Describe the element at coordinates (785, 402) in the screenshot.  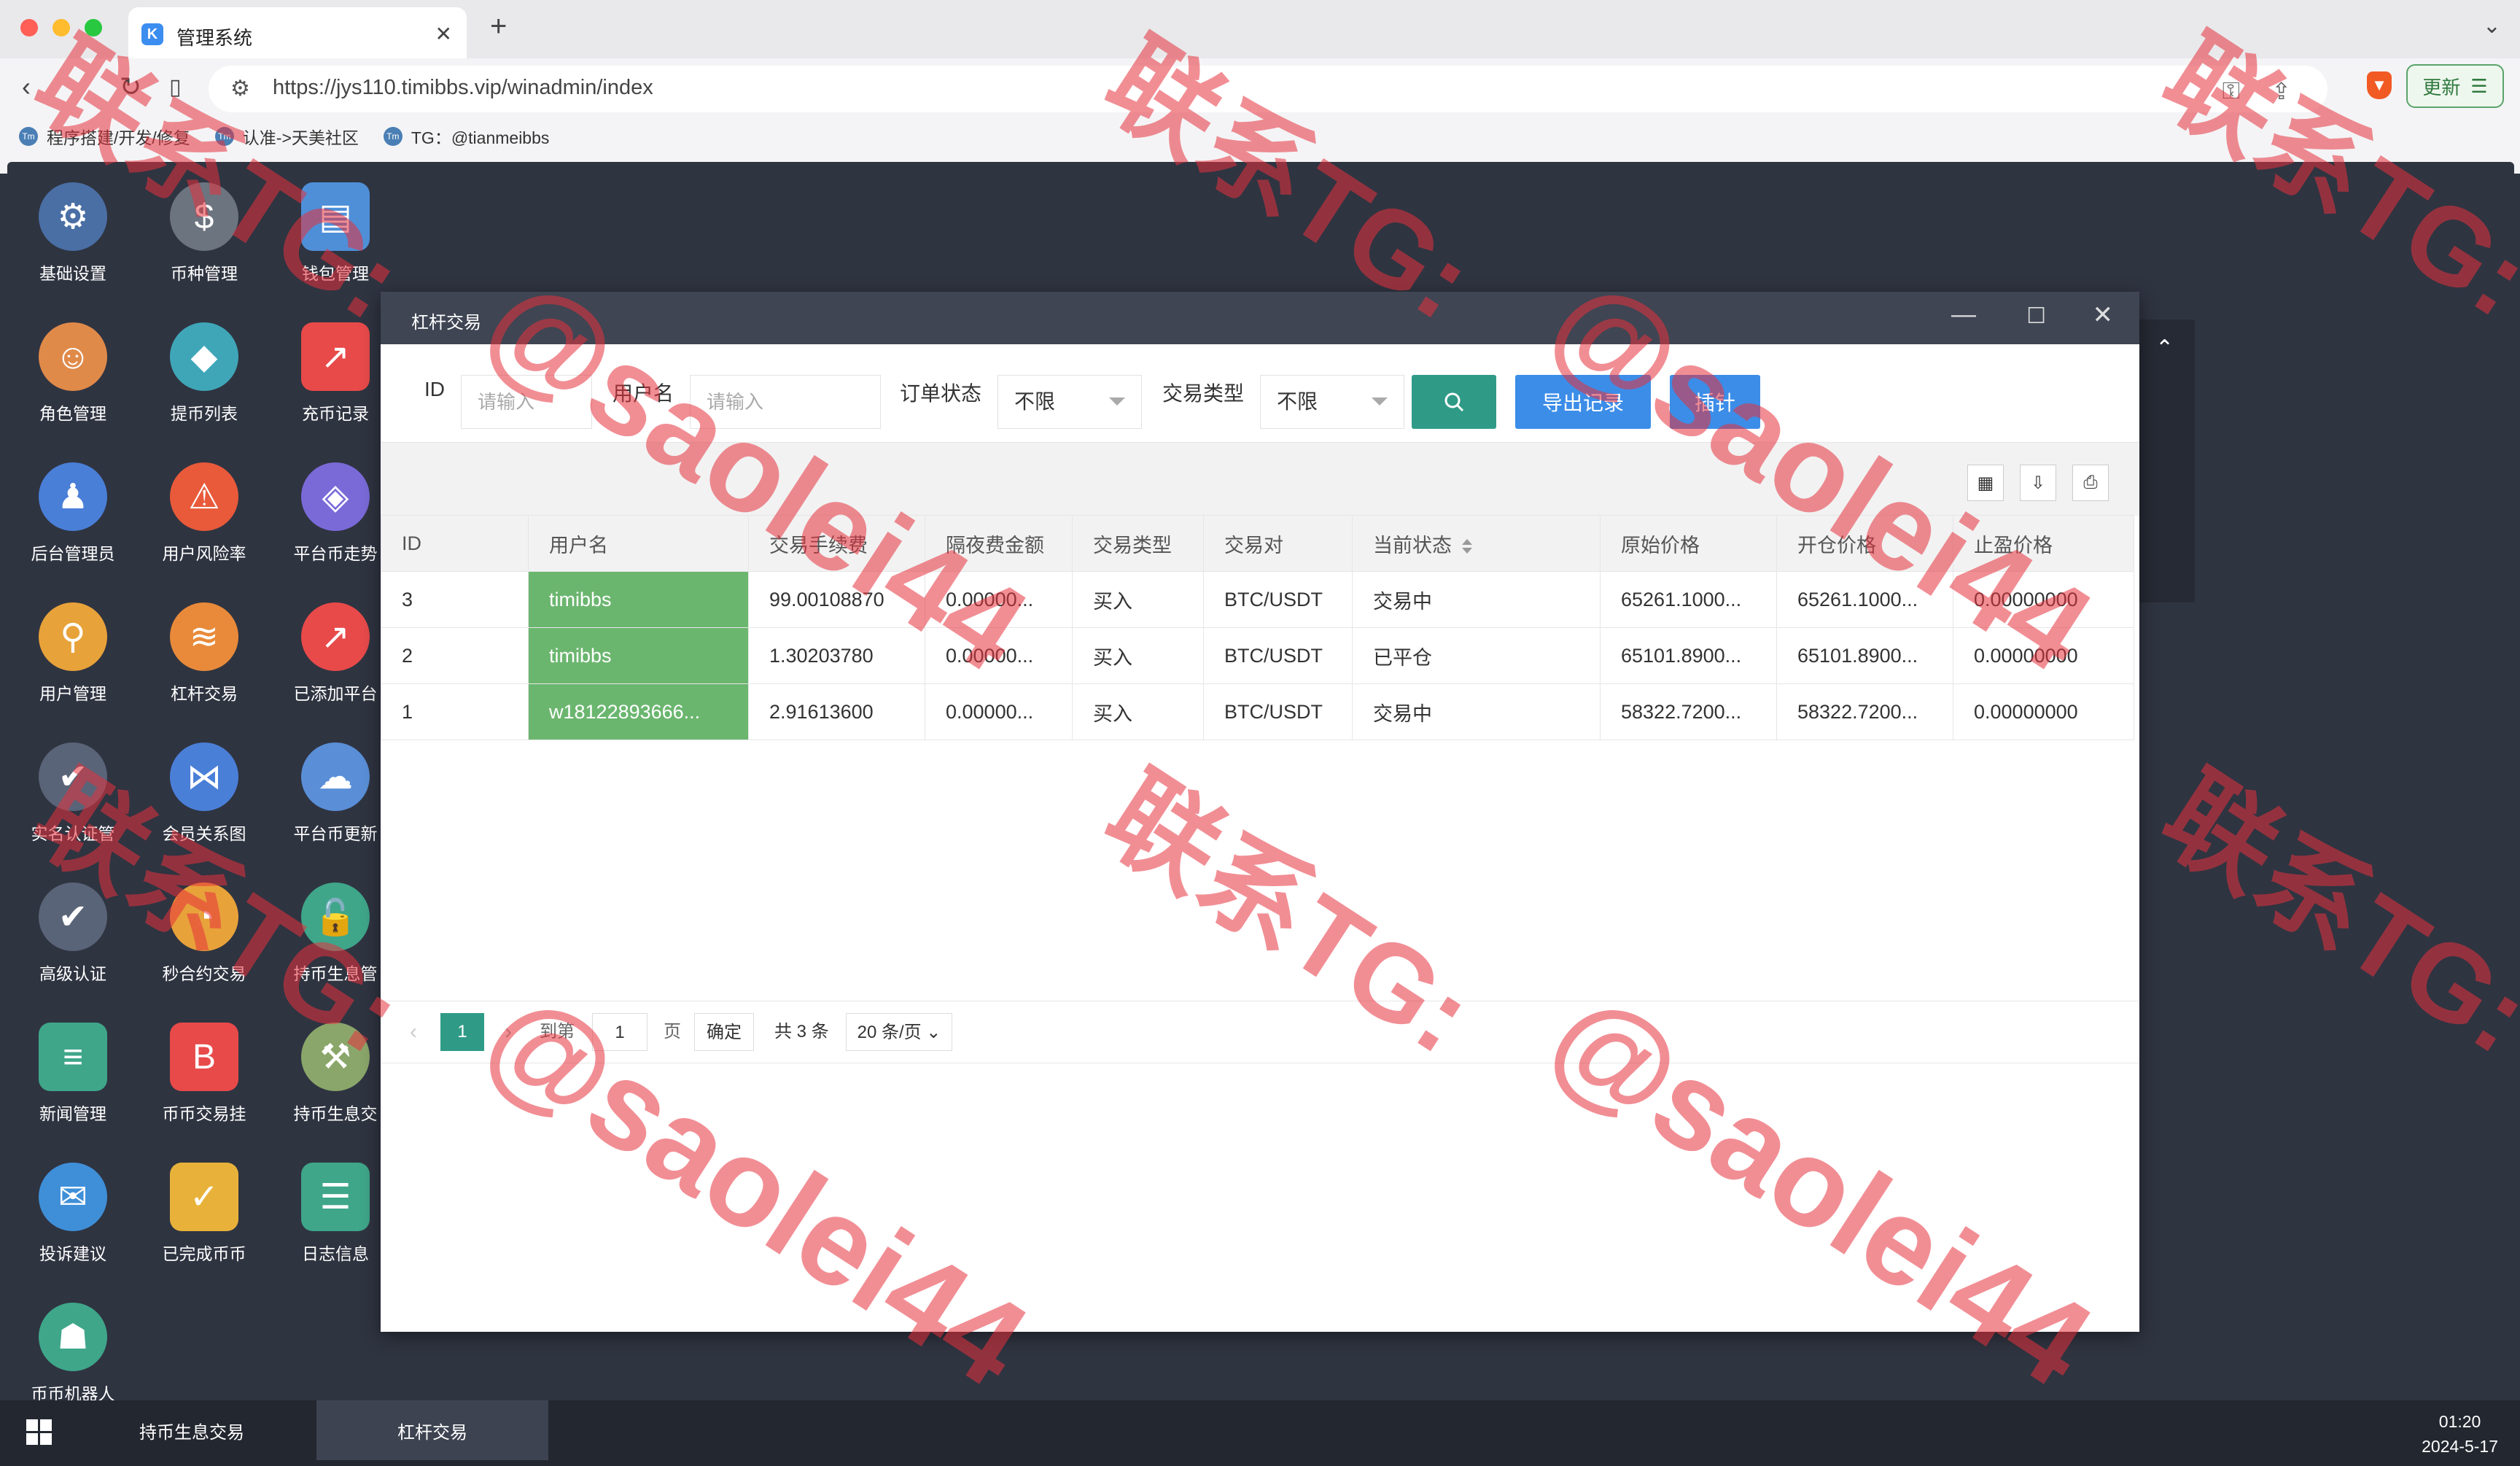
I see `username-filter-input: 请输入` at that location.